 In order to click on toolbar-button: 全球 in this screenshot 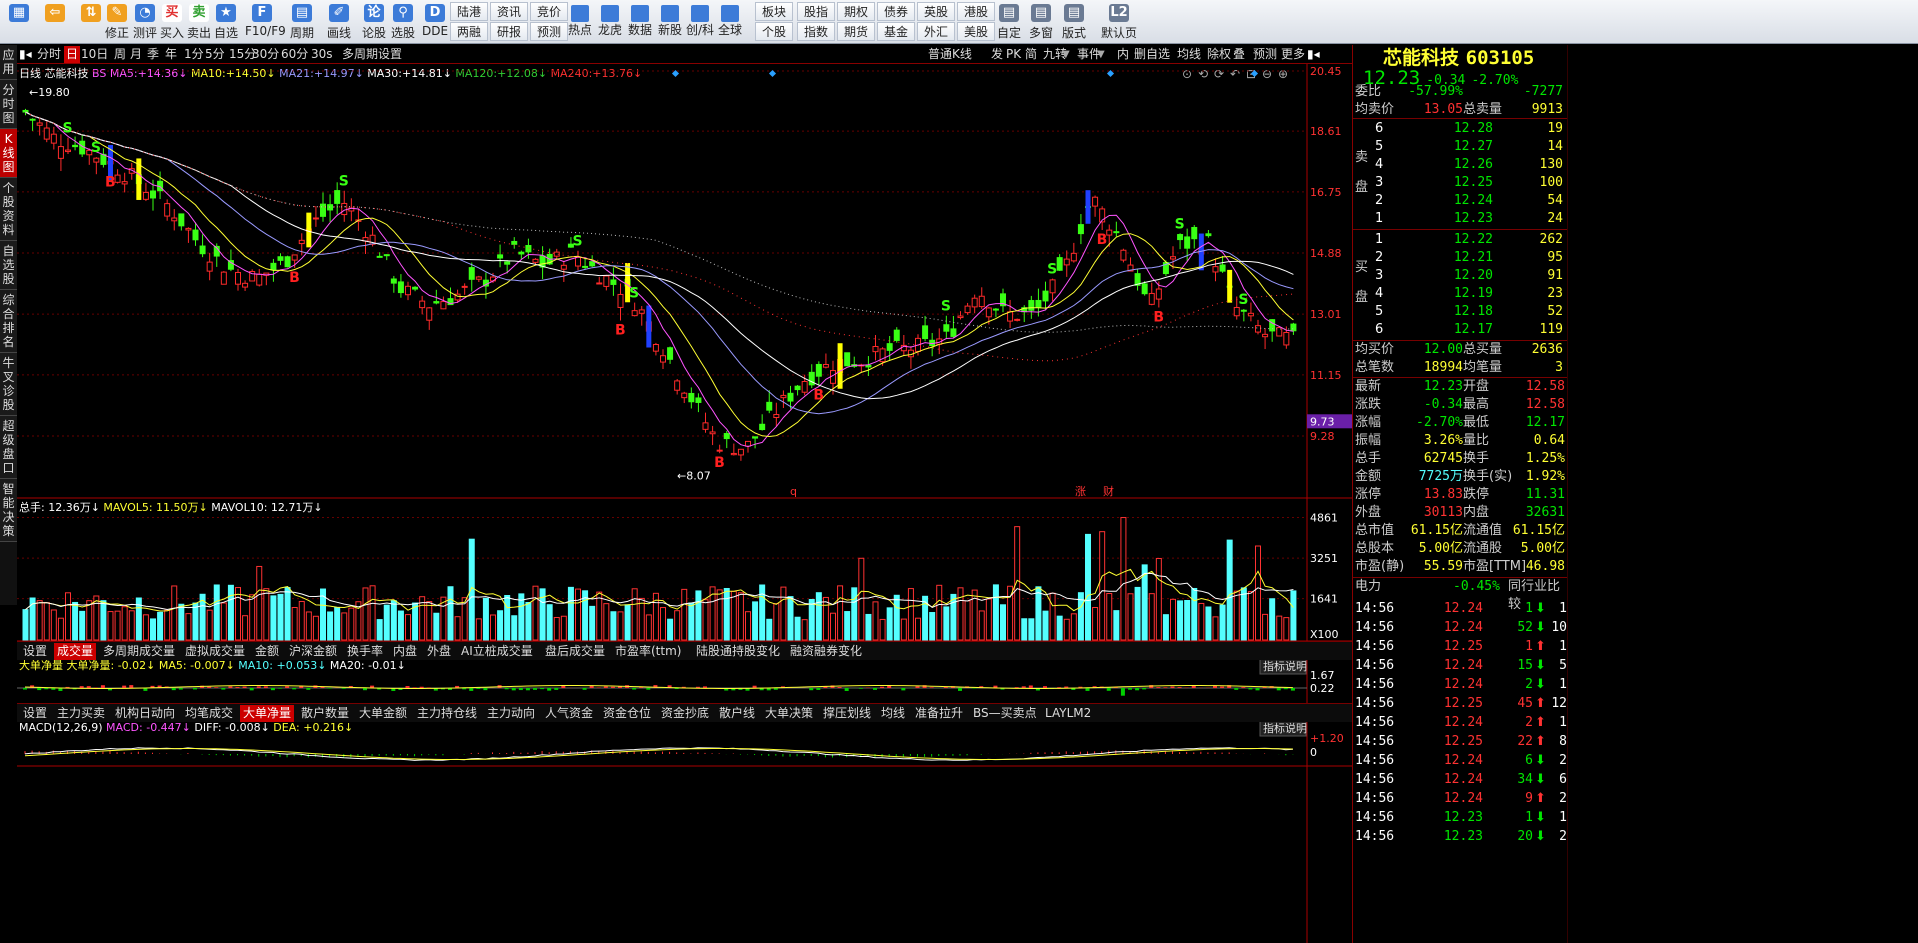, I will do `click(730, 22)`.